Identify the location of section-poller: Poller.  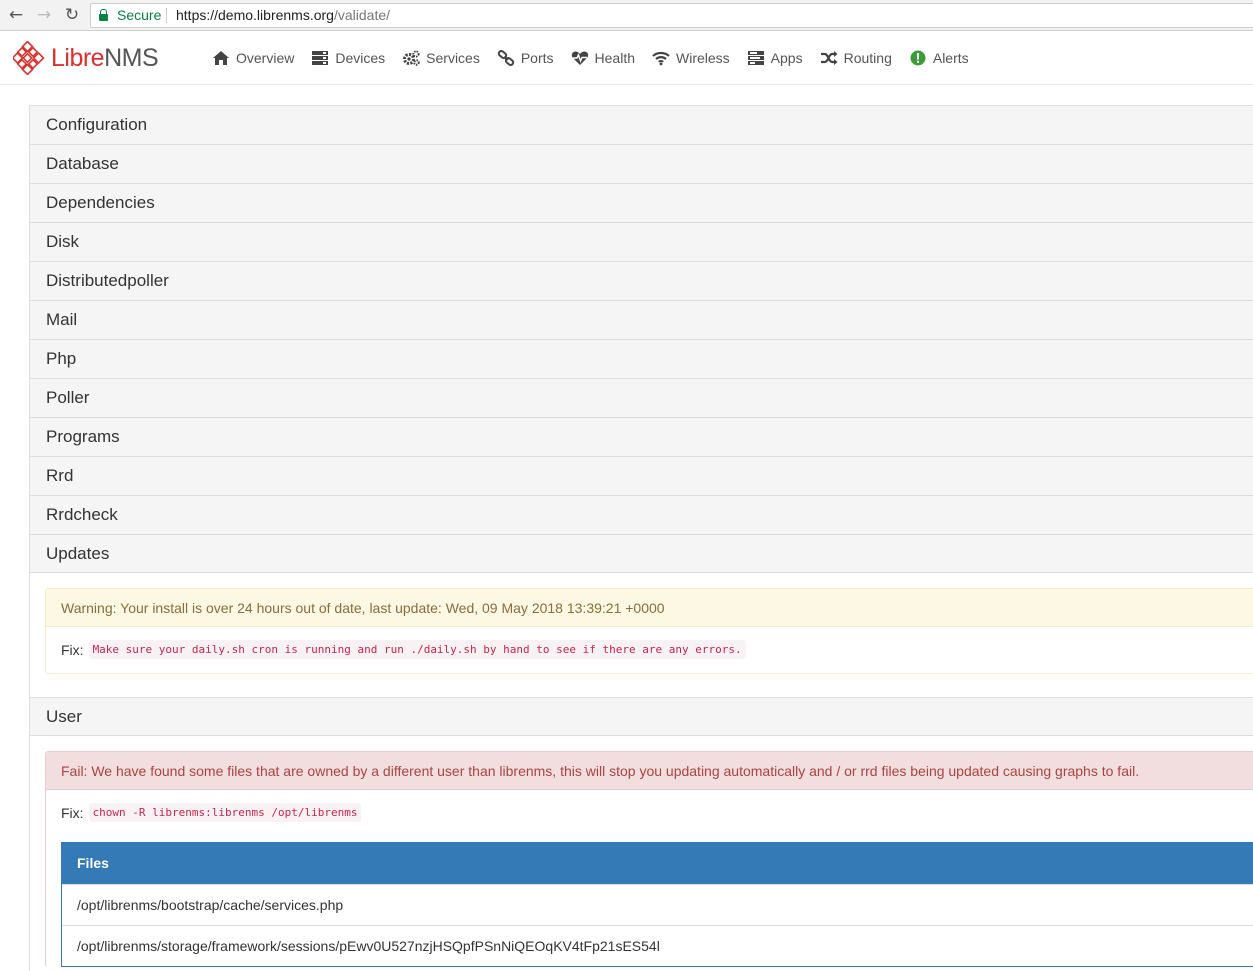
(641, 397).